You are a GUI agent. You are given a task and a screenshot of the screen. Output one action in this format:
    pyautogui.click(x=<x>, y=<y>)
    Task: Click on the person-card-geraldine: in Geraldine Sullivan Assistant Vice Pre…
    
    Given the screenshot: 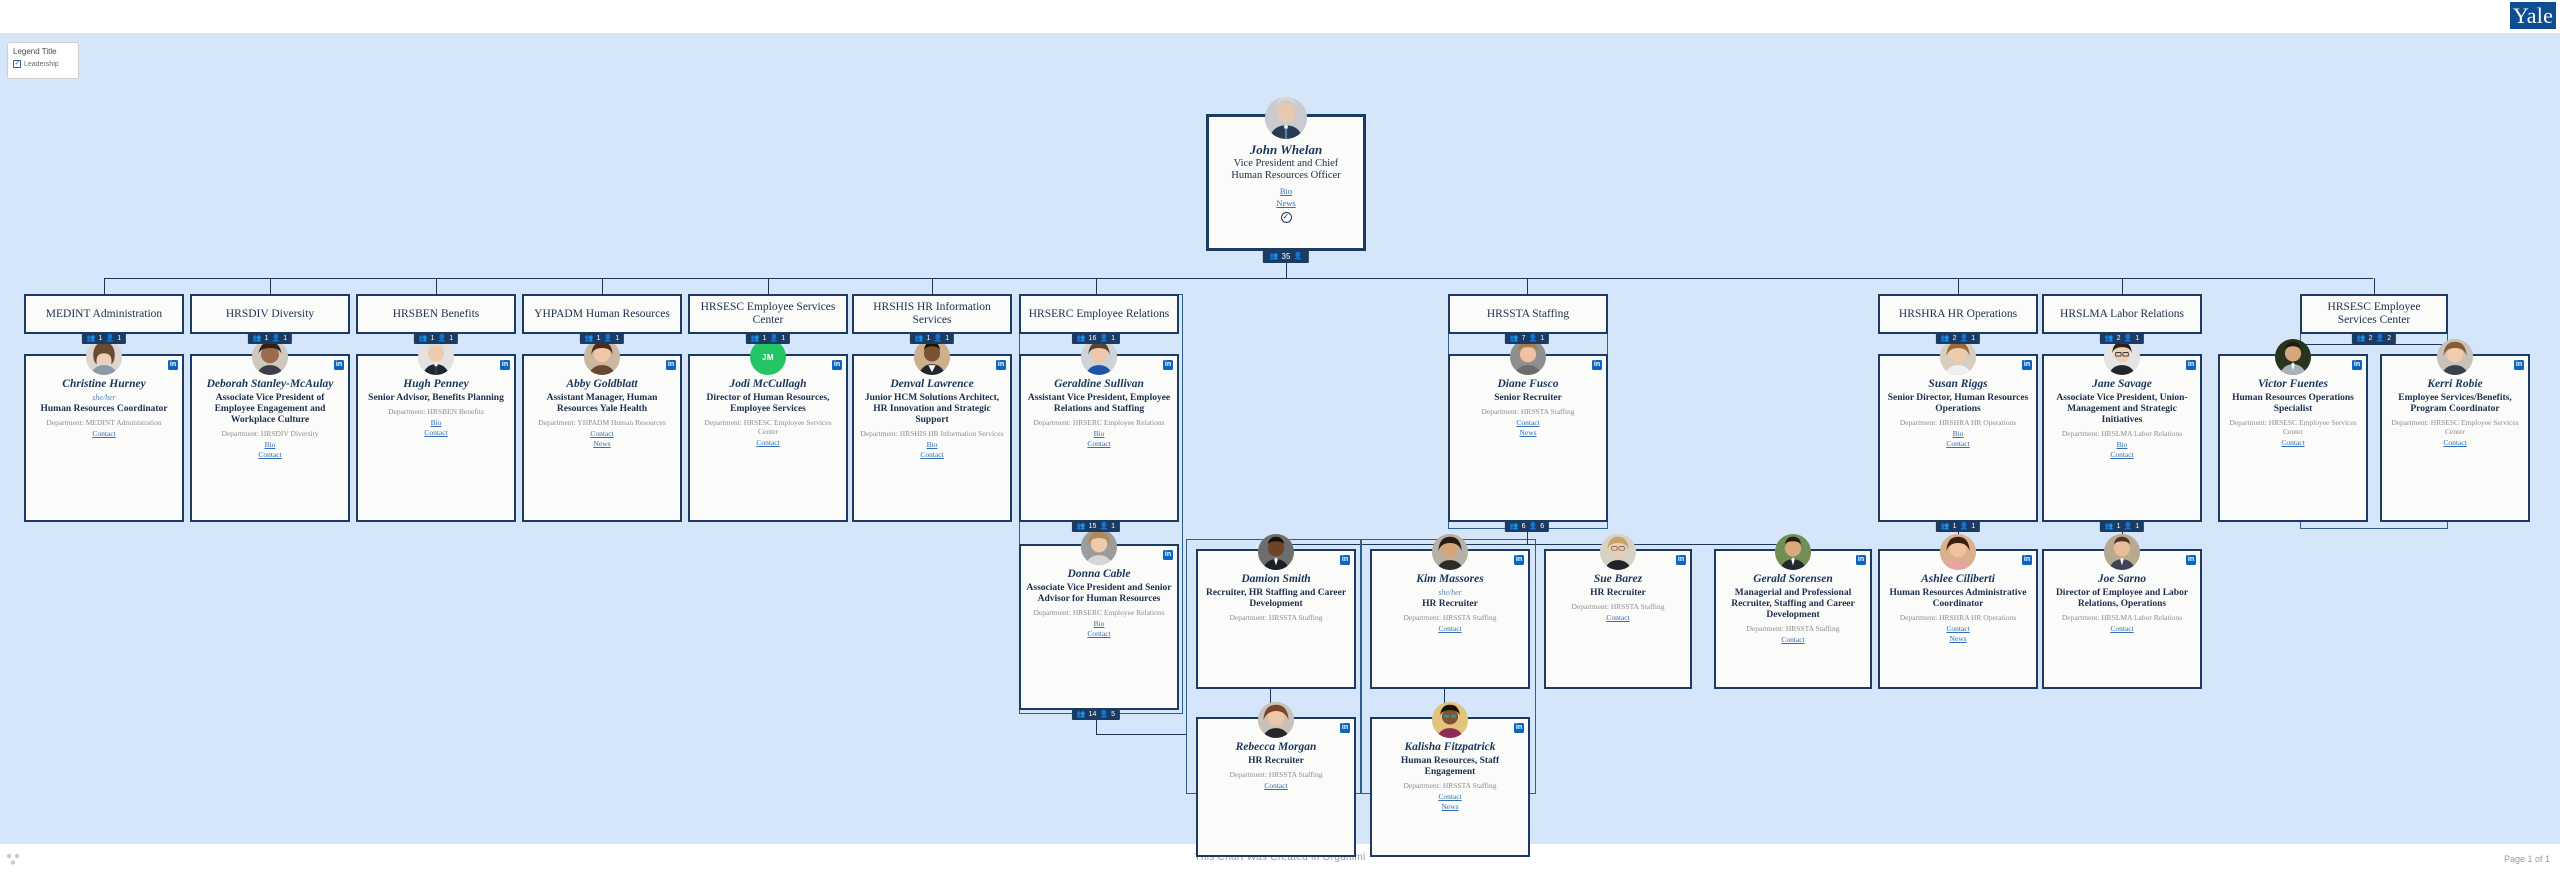 What is the action you would take?
    pyautogui.click(x=1099, y=430)
    